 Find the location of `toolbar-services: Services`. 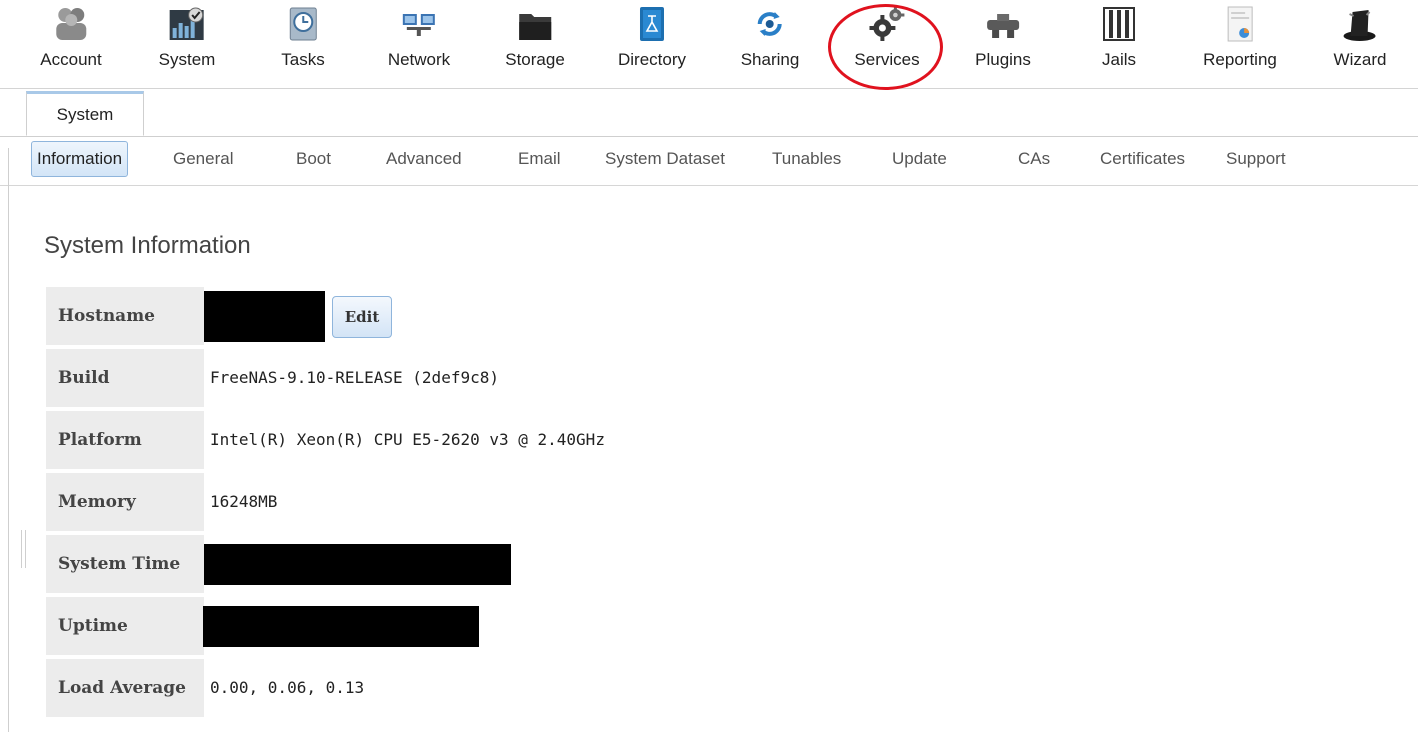

toolbar-services: Services is located at coordinates (887, 44).